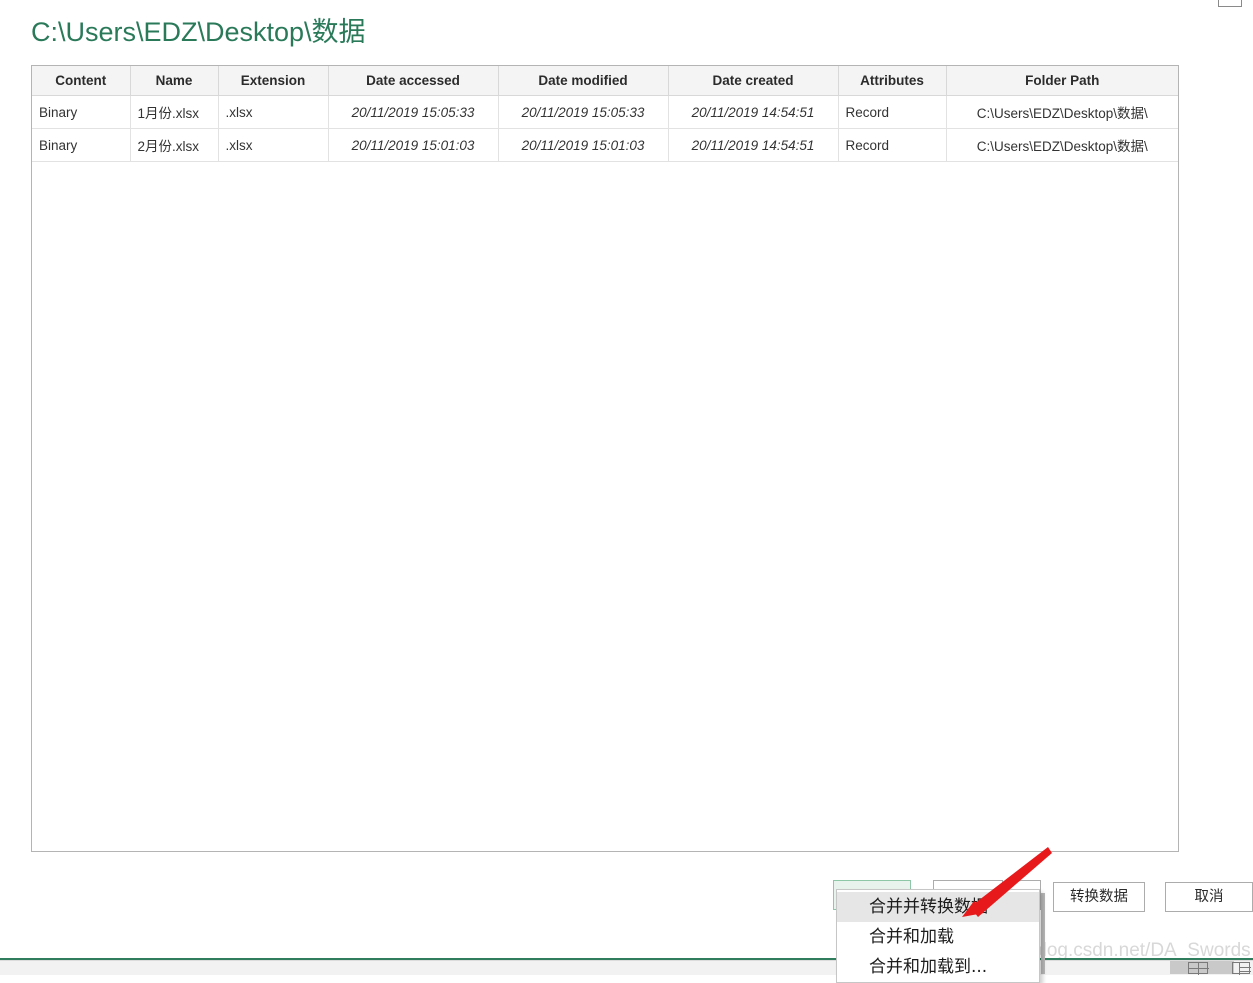 This screenshot has height=983, width=1253. I want to click on page-title: C:\Users\EDZ\Desktop\数据, so click(198, 32).